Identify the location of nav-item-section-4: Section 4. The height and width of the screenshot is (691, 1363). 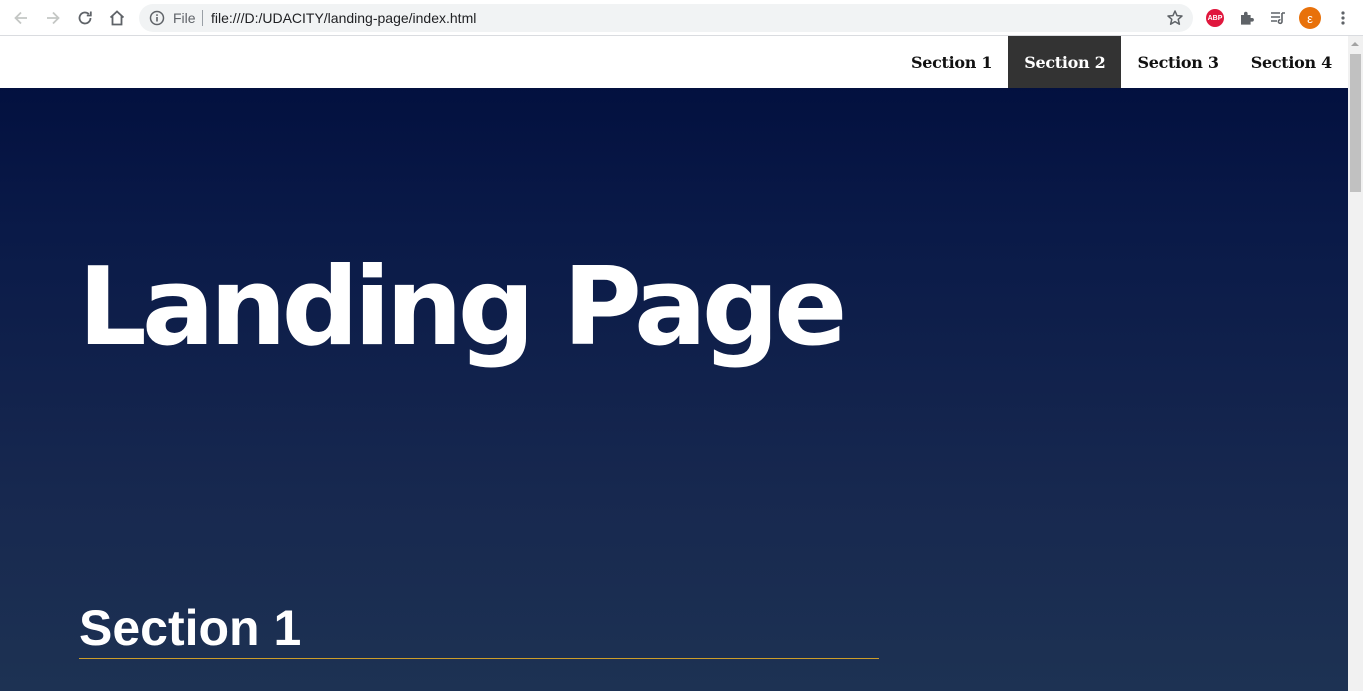
(1291, 62).